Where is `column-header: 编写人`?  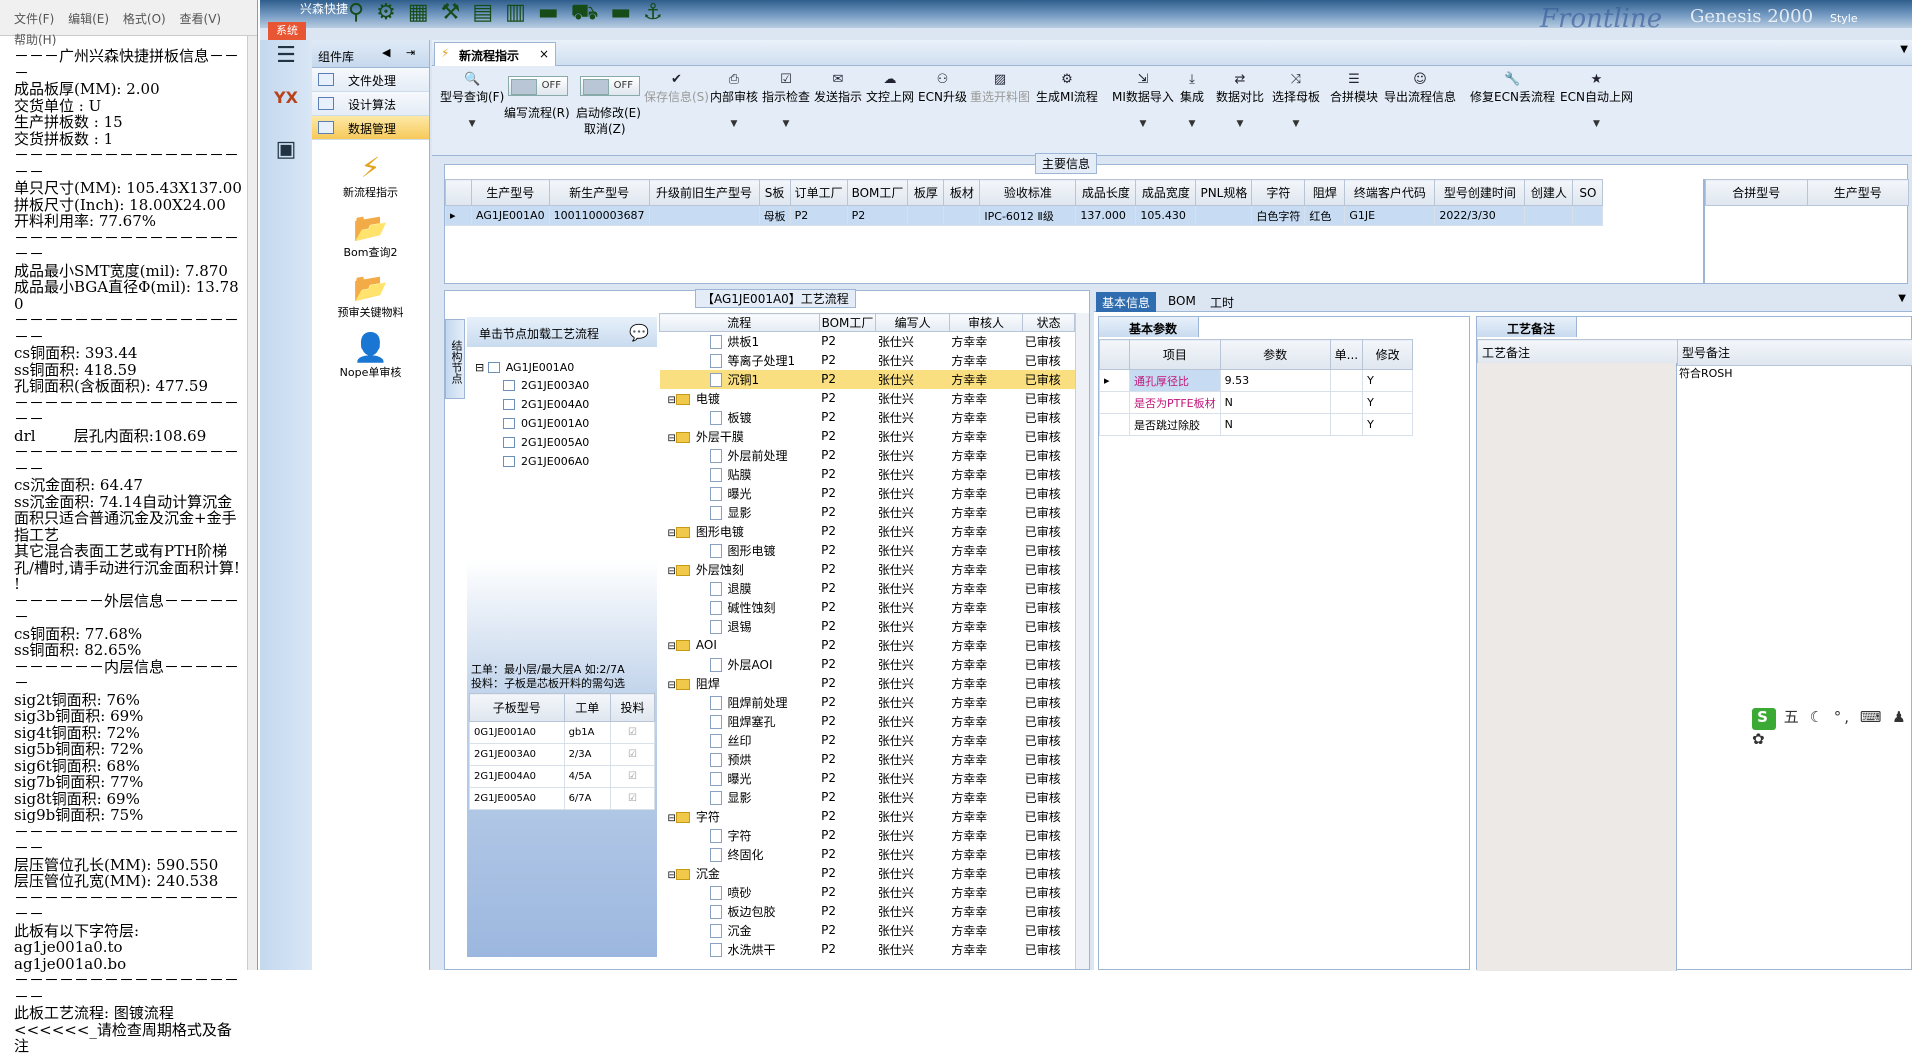
column-header: 编写人 is located at coordinates (912, 323).